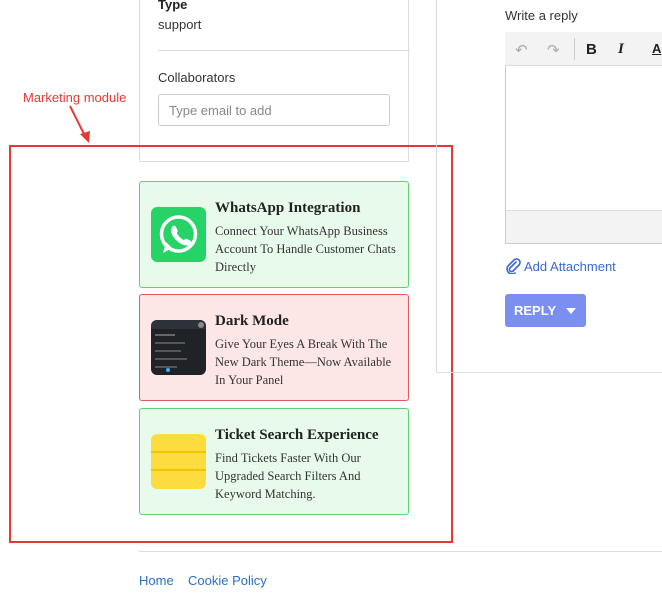 Image resolution: width=662 pixels, height=610 pixels. I want to click on toolbar-separator, so click(574, 49).